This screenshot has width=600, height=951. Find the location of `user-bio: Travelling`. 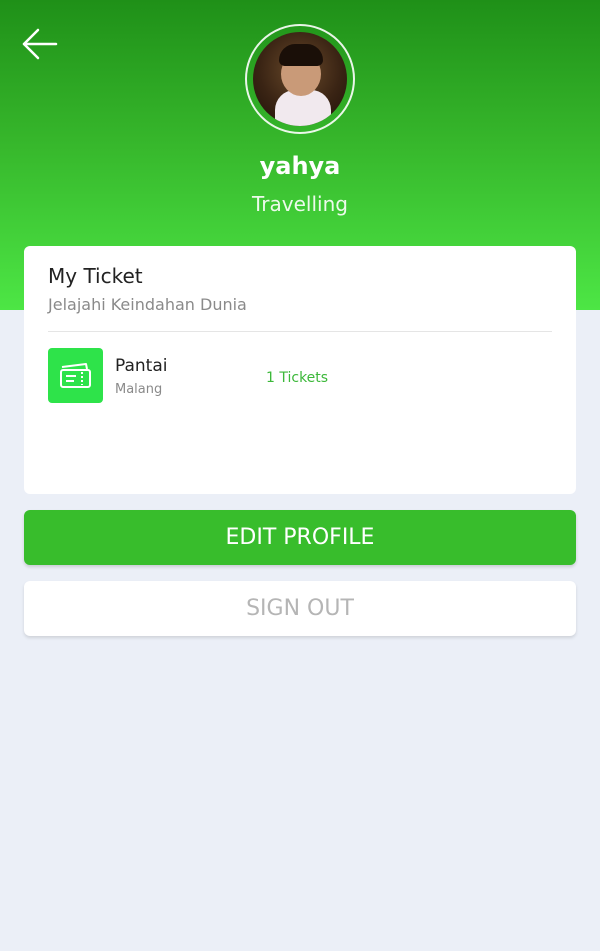

user-bio: Travelling is located at coordinates (300, 204).